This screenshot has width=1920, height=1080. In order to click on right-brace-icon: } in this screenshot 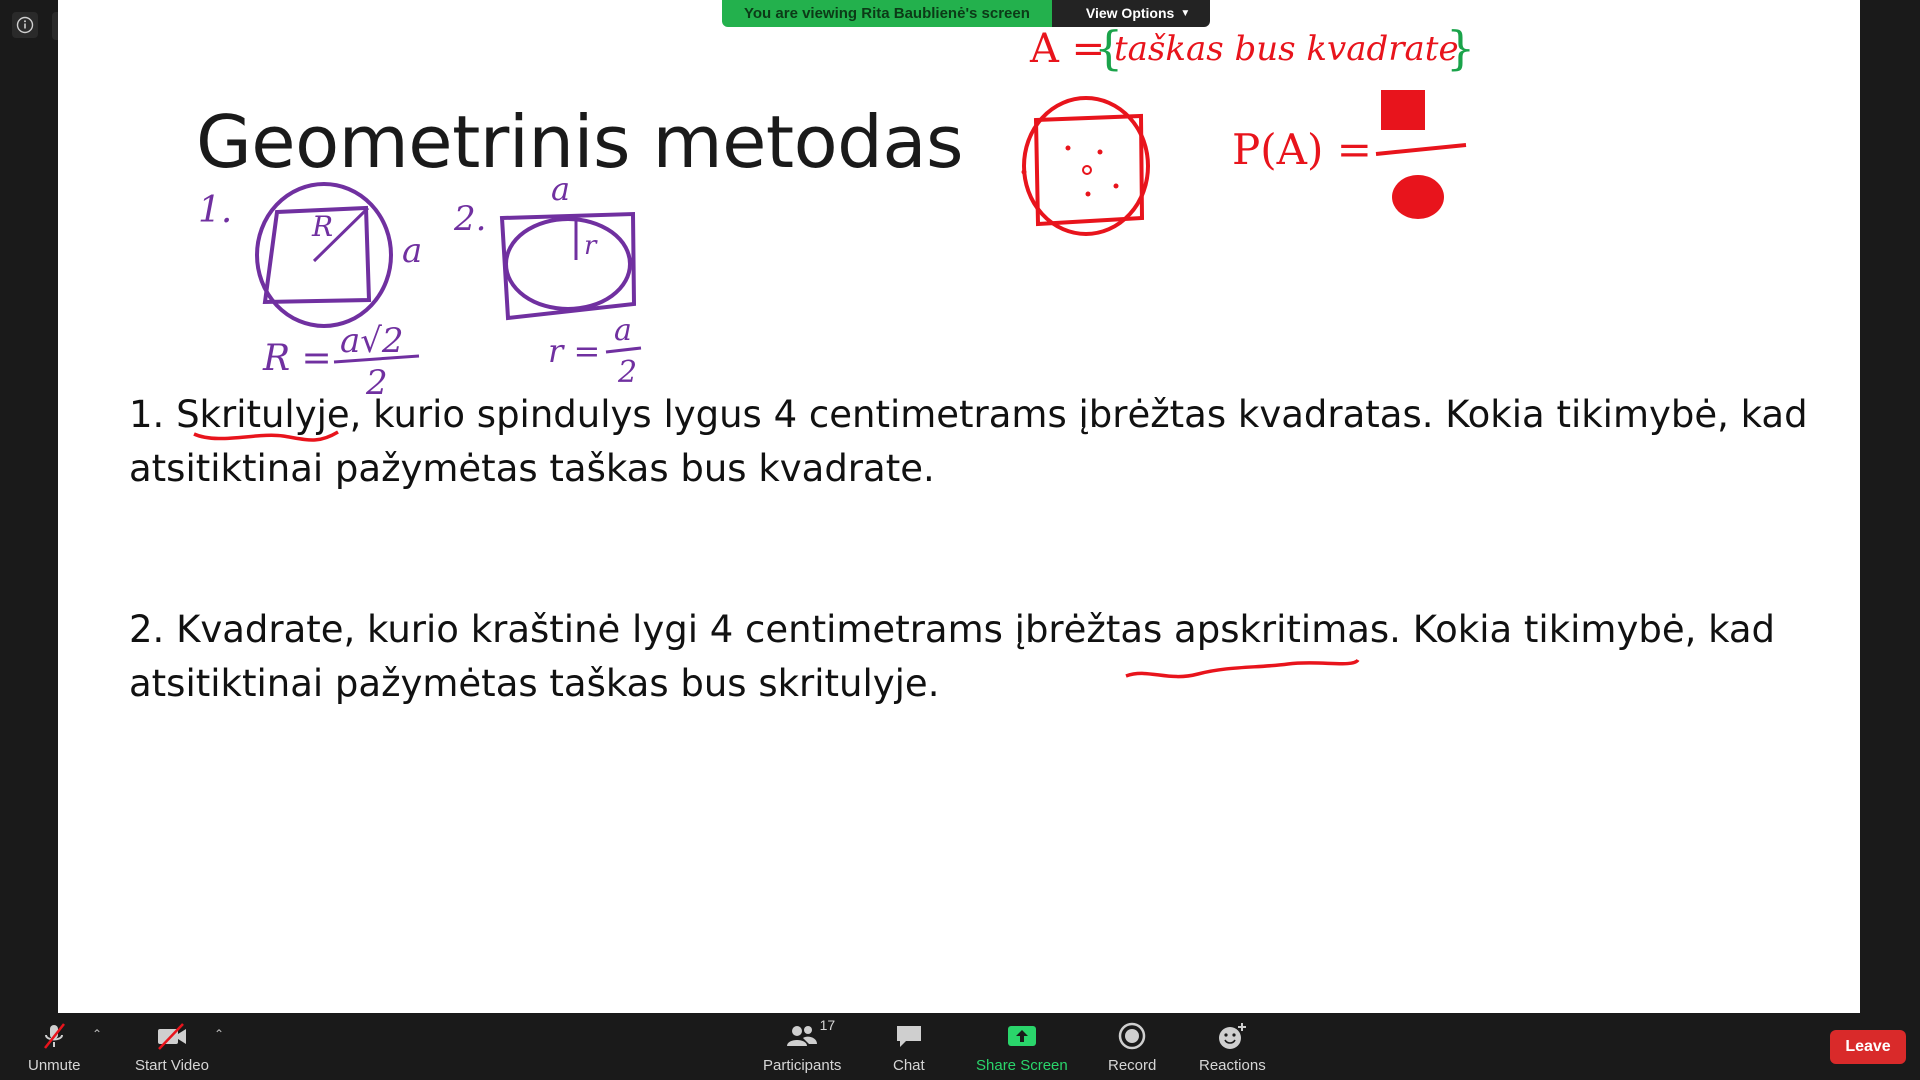, I will do `click(1460, 48)`.